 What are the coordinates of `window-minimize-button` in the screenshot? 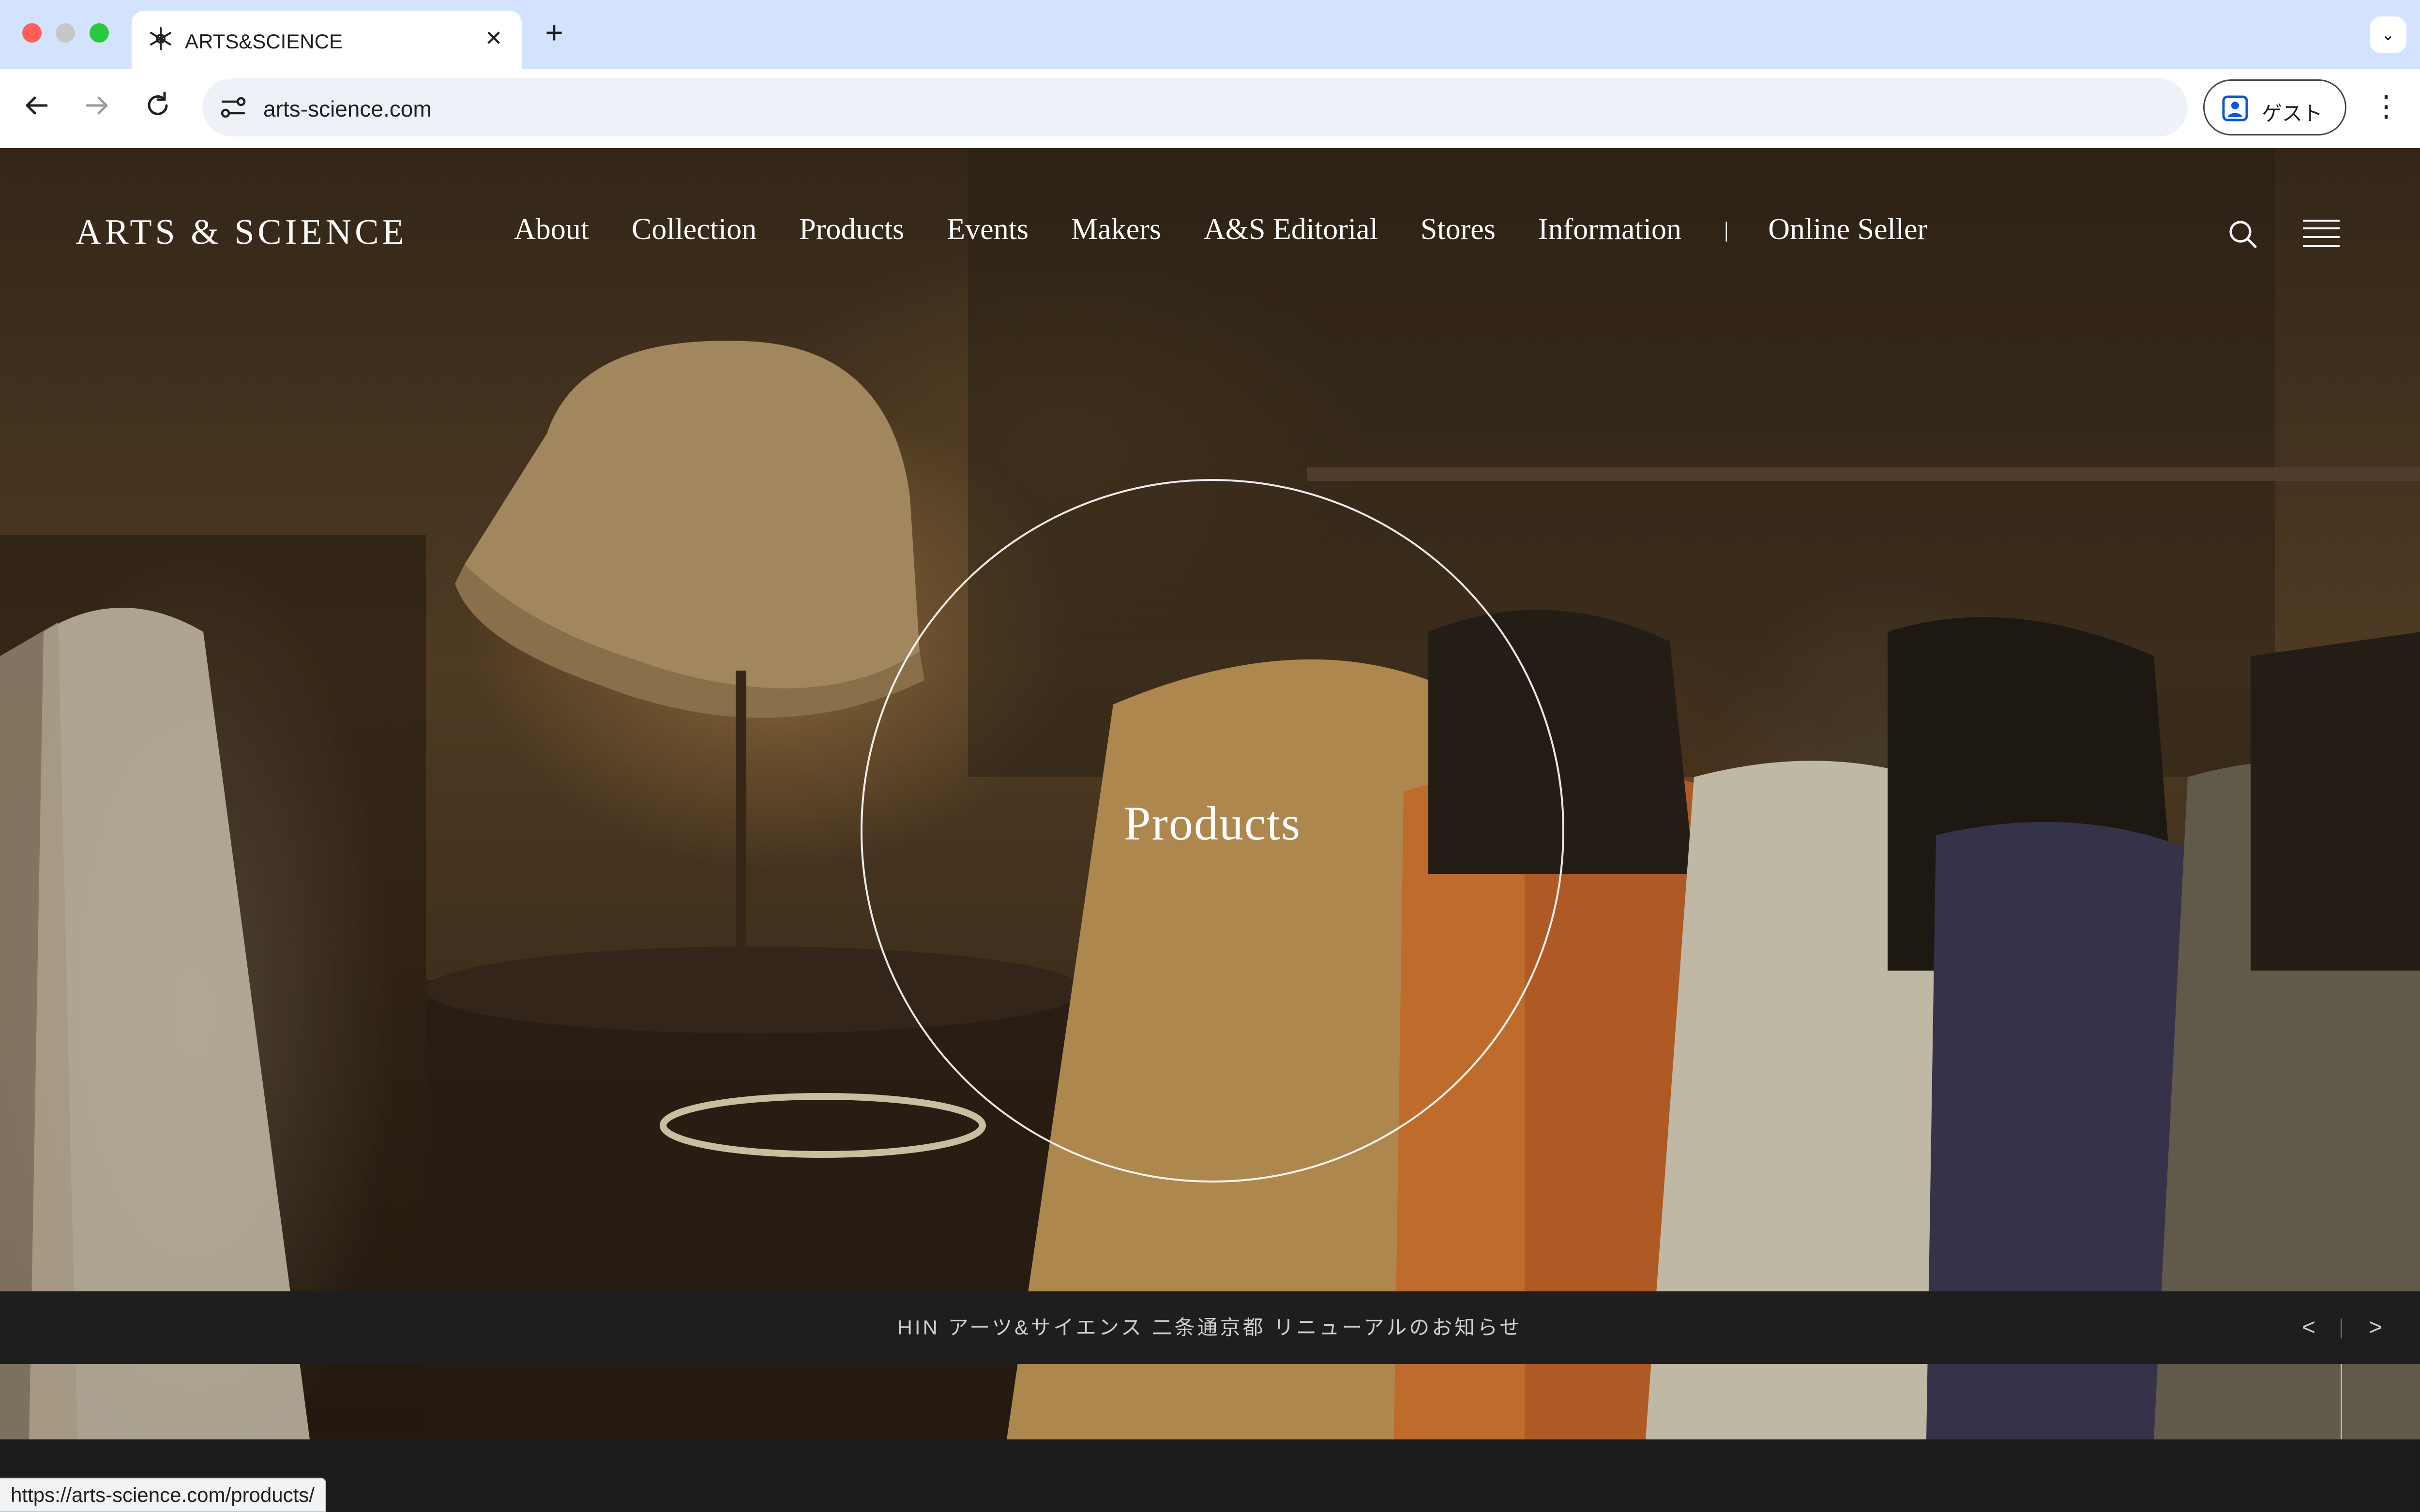 It's located at (65, 33).